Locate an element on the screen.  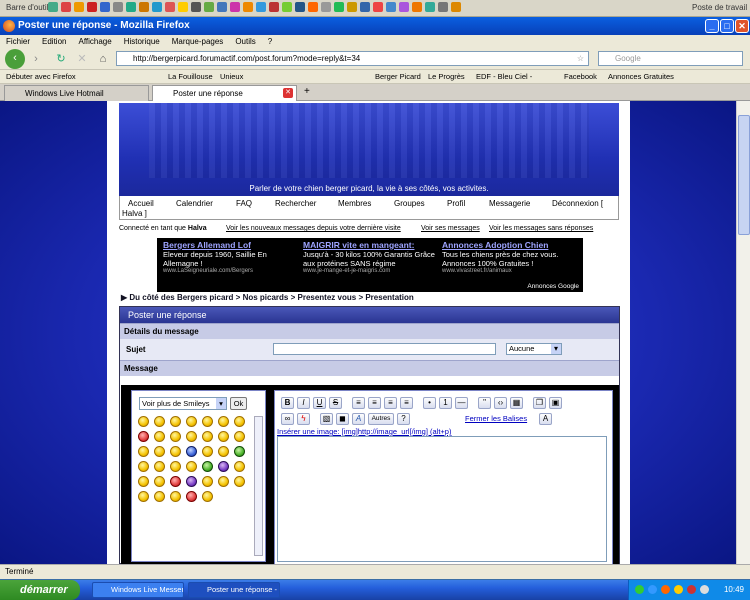
menu-item-marque-pages: Marque-pages is located at coordinates (198, 41).